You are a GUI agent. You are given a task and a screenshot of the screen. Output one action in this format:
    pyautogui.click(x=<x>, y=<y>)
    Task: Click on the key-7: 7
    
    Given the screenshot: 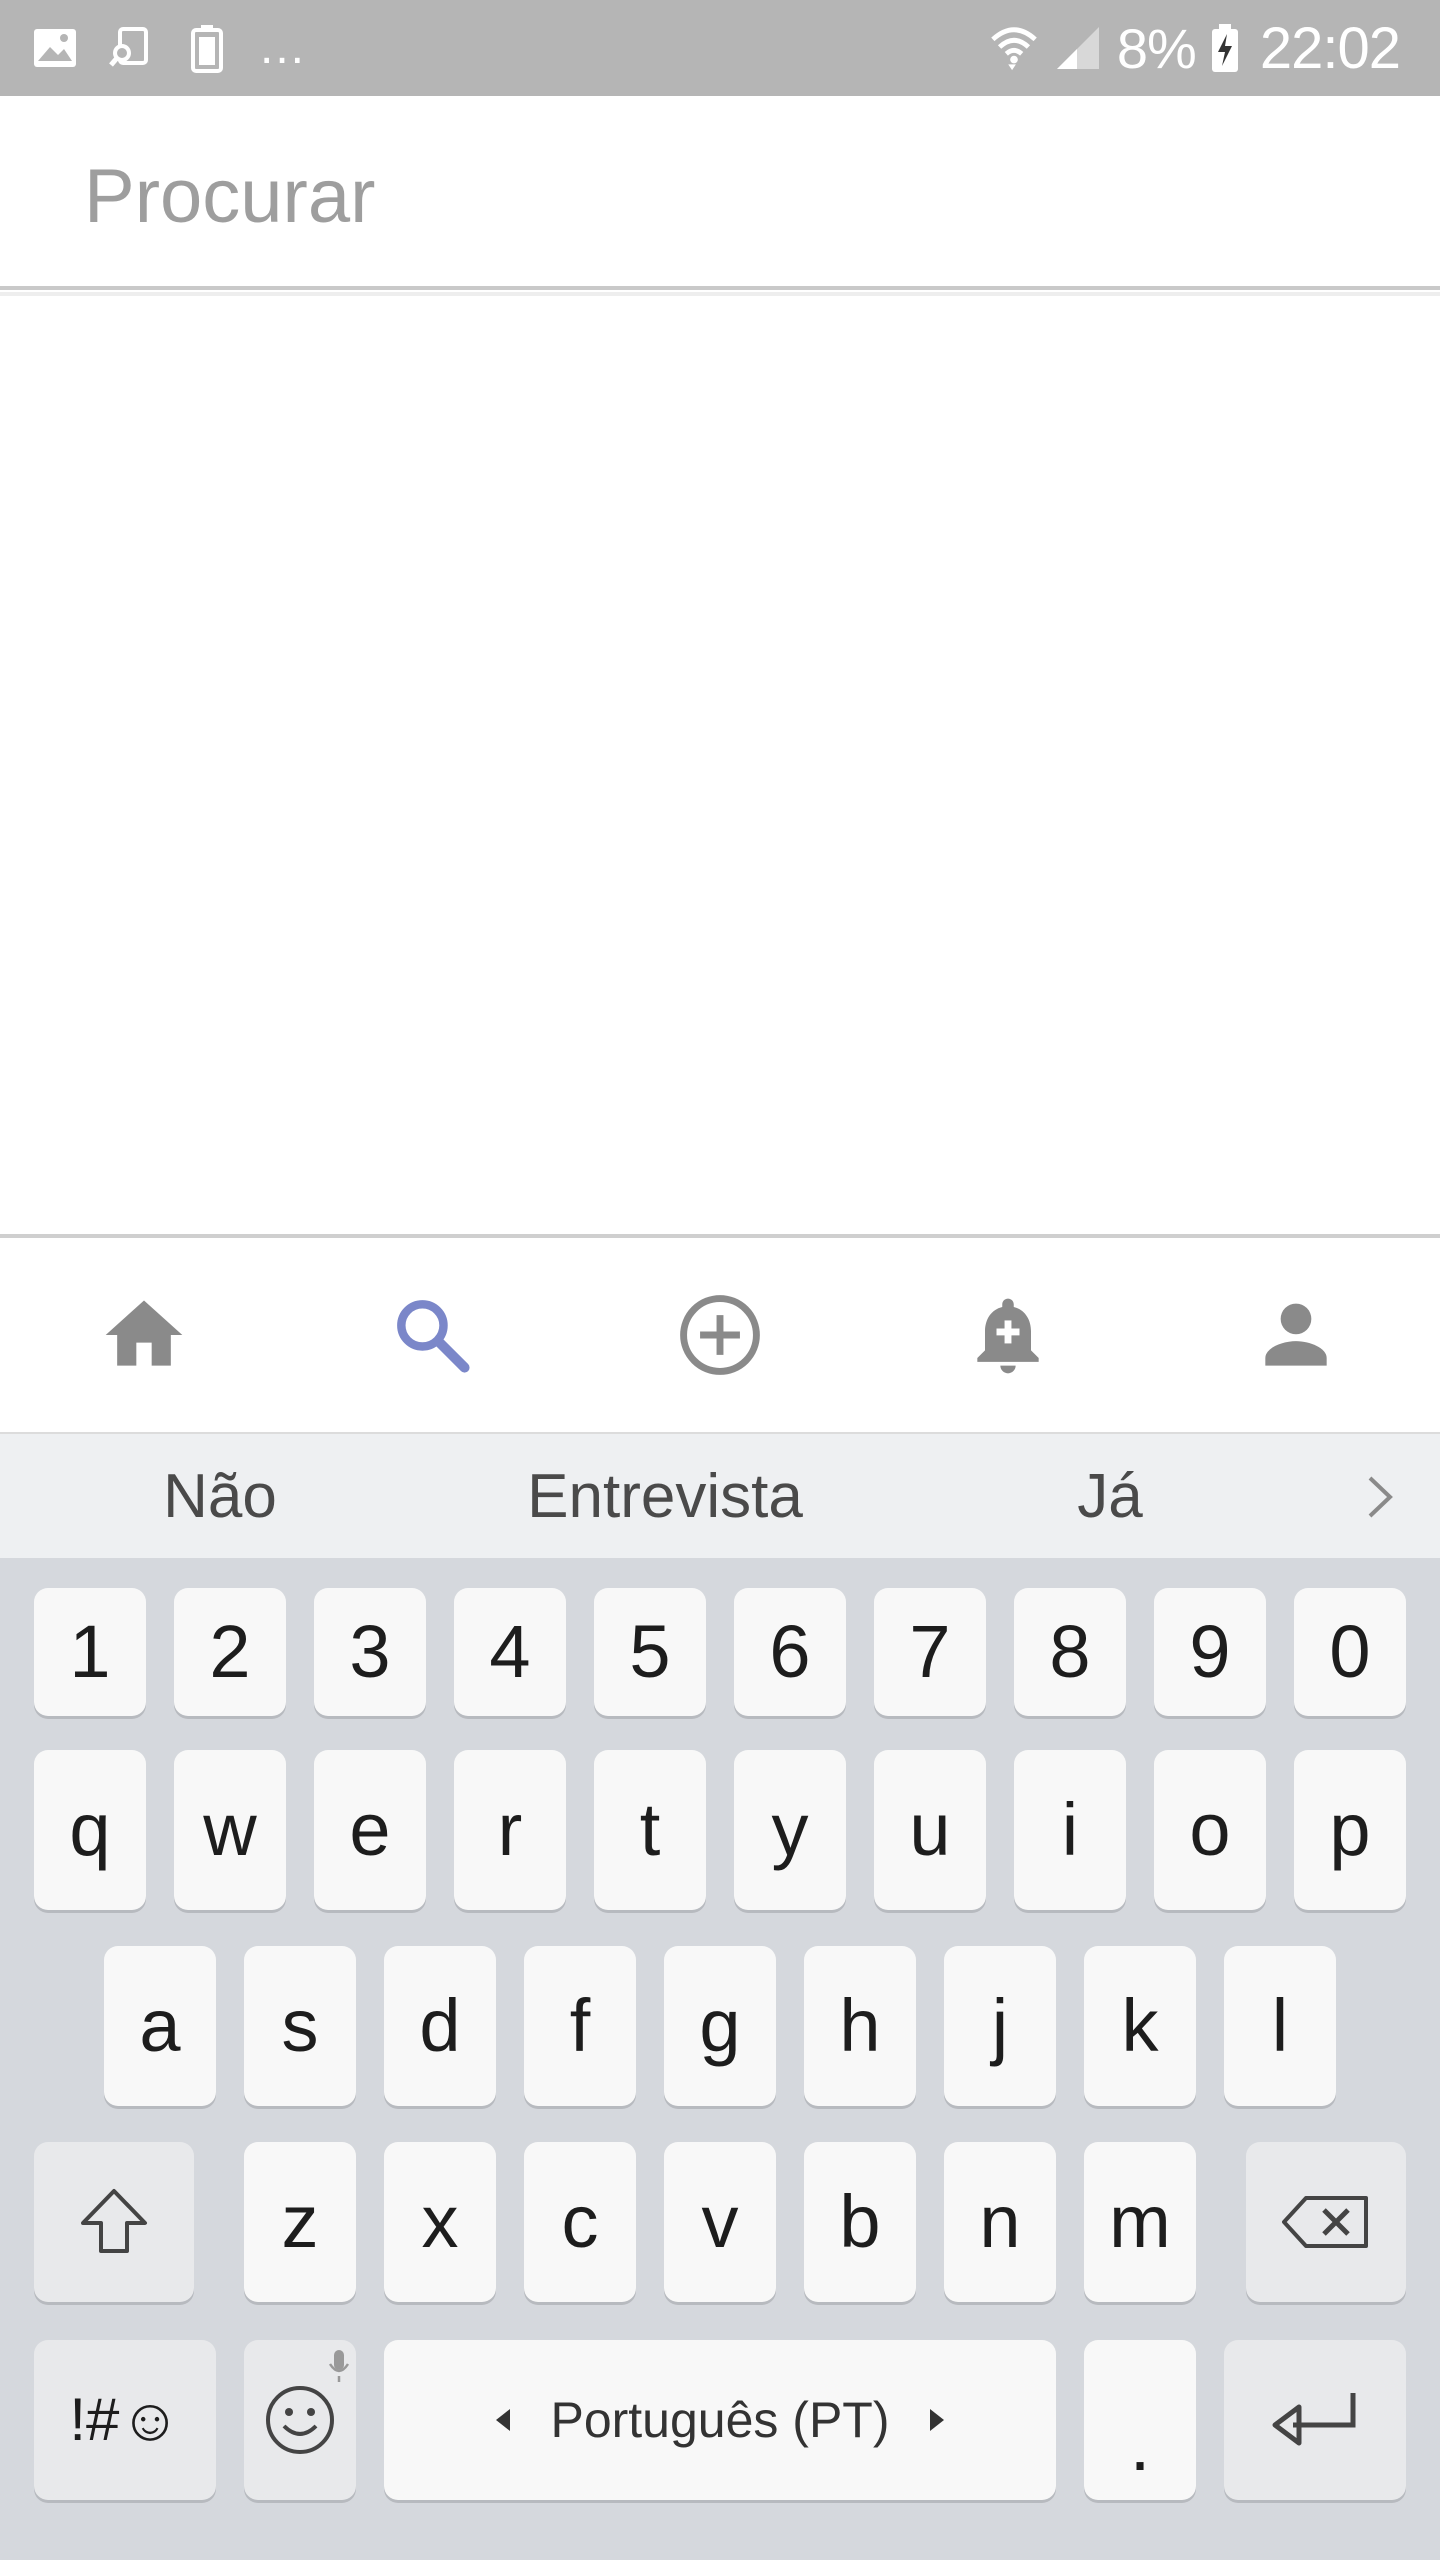 What is the action you would take?
    pyautogui.click(x=930, y=1652)
    